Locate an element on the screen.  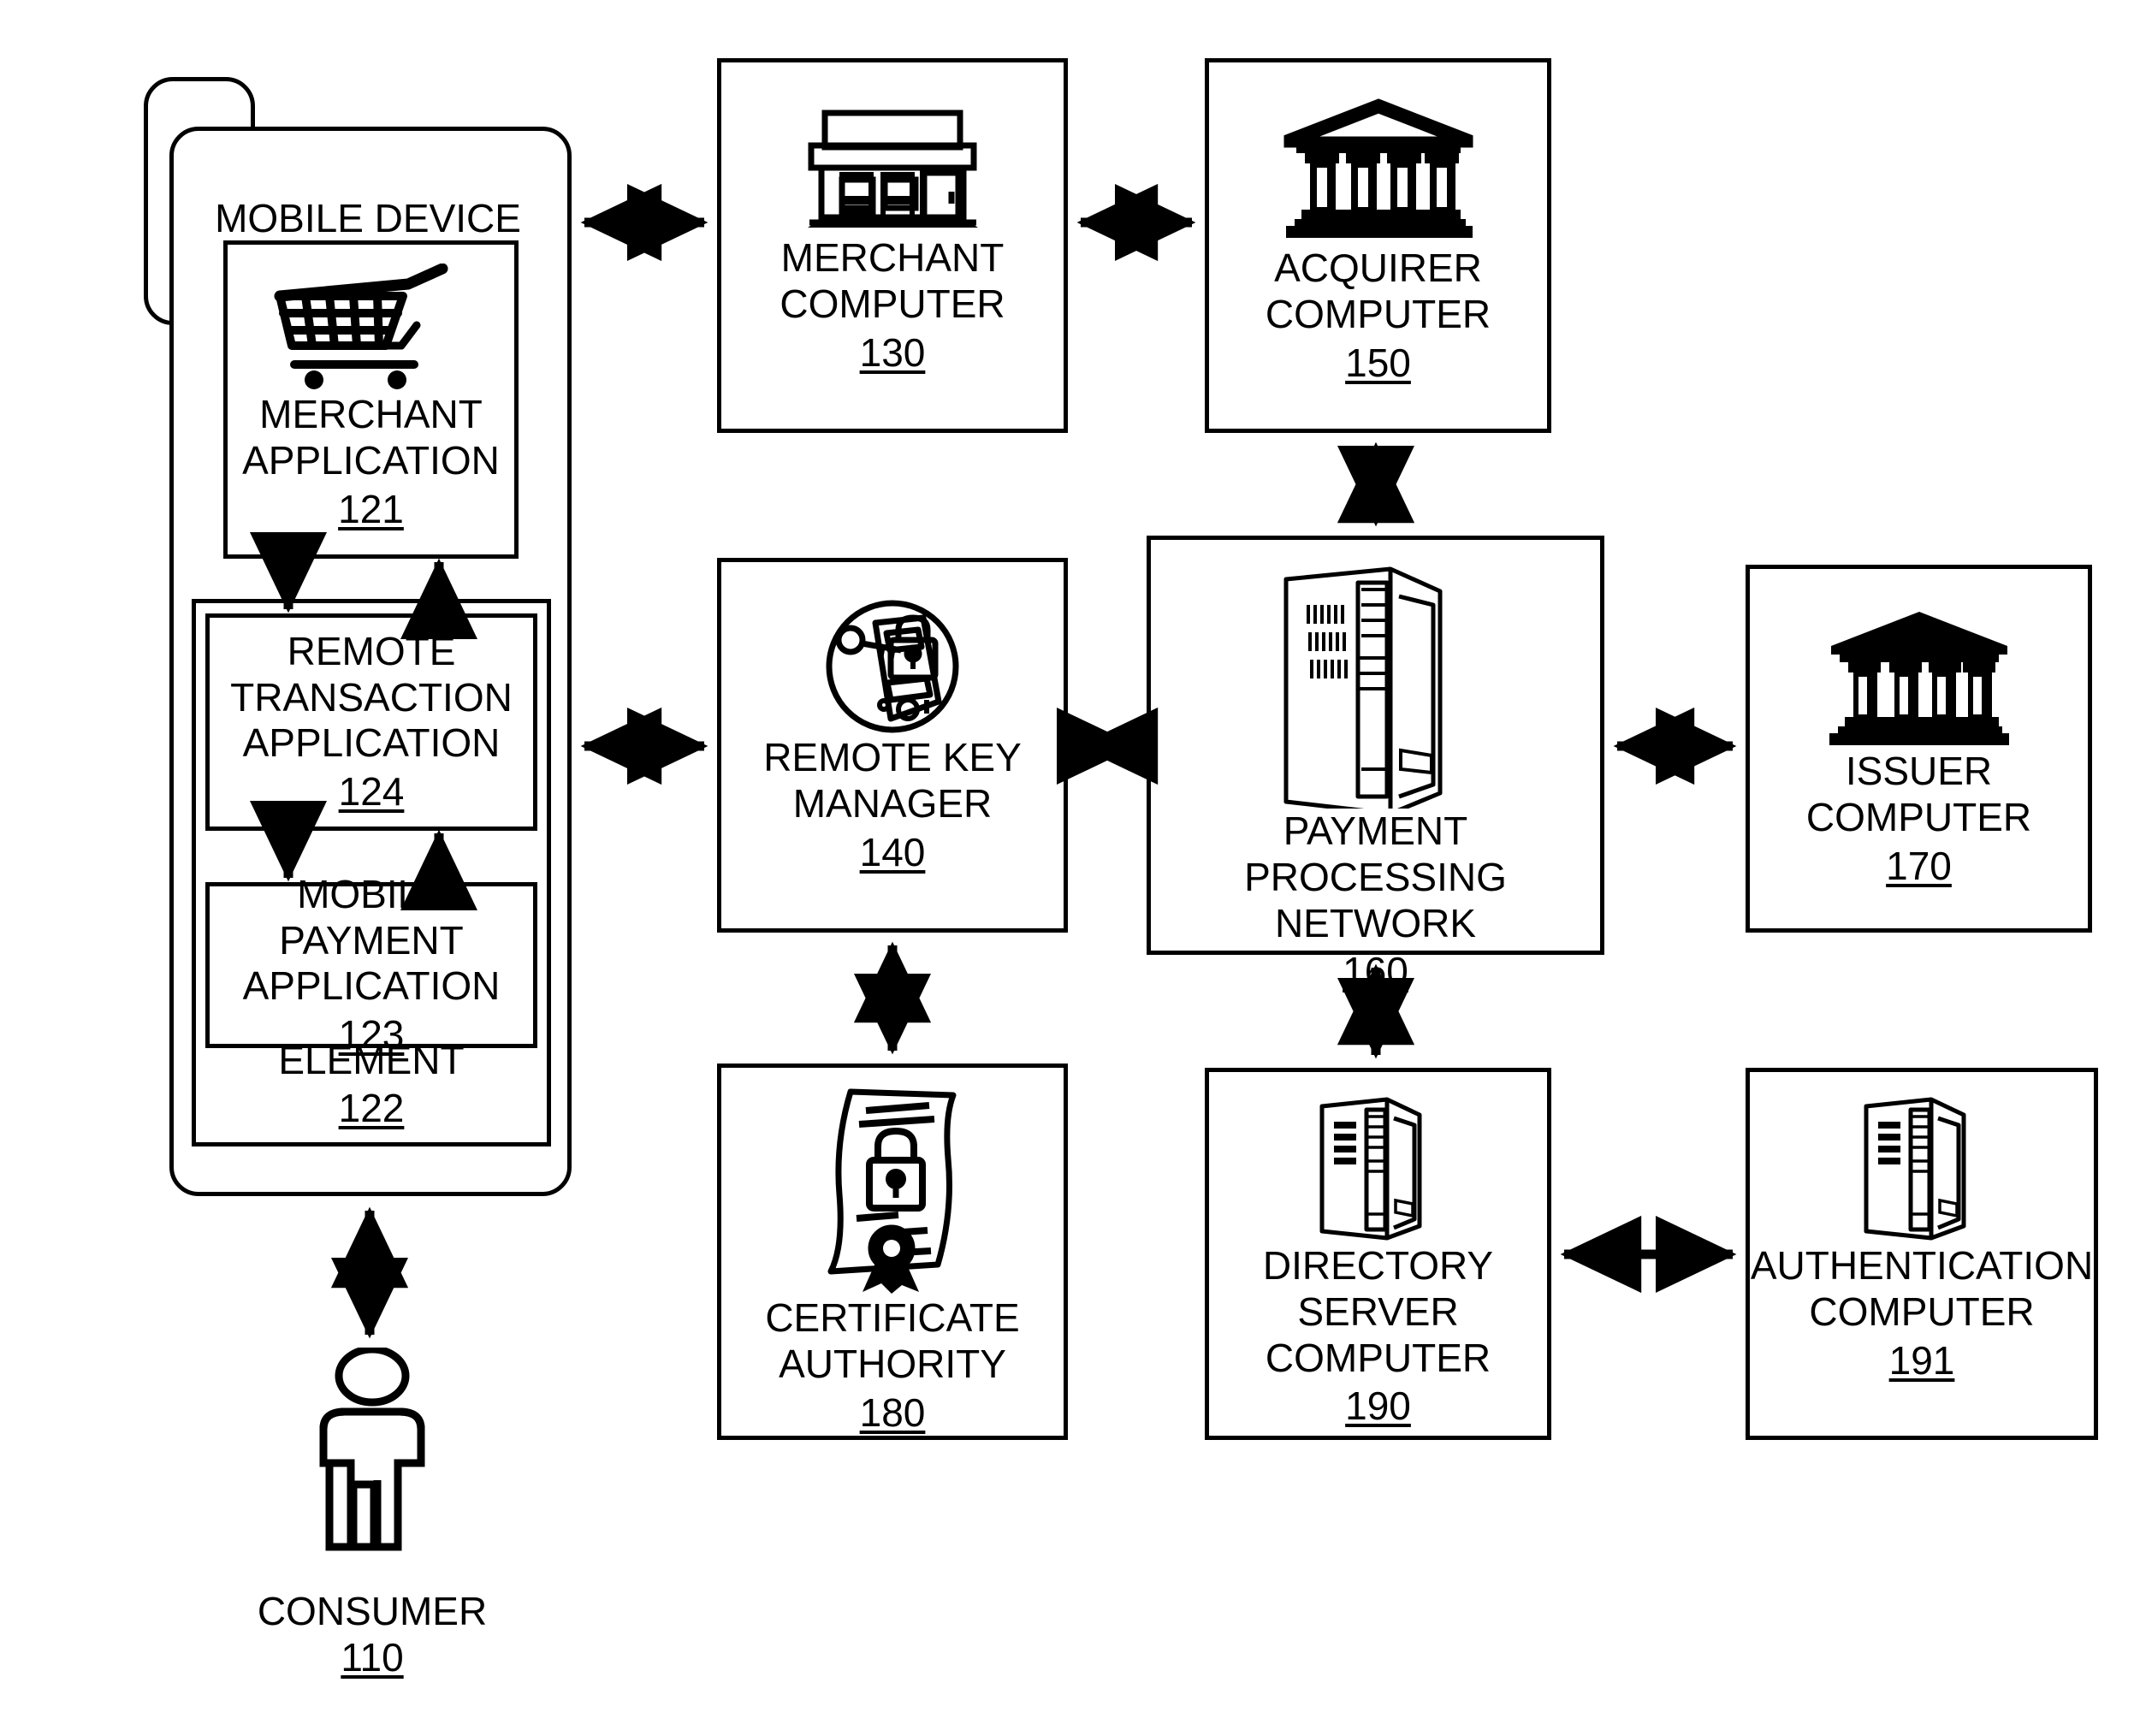
remote-transaction-application-ref: 124 is located at coordinates (371, 792).